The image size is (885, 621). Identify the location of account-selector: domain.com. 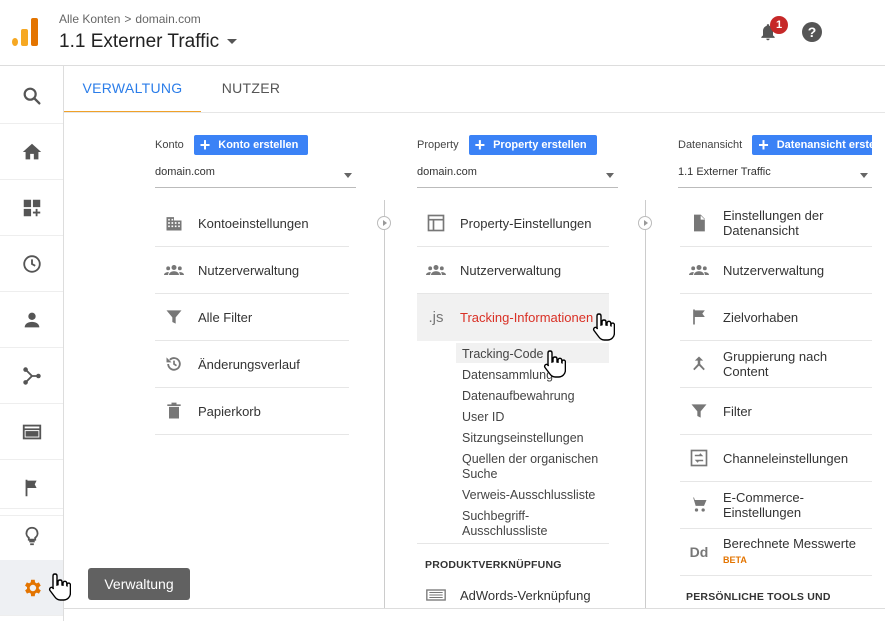
(255, 177).